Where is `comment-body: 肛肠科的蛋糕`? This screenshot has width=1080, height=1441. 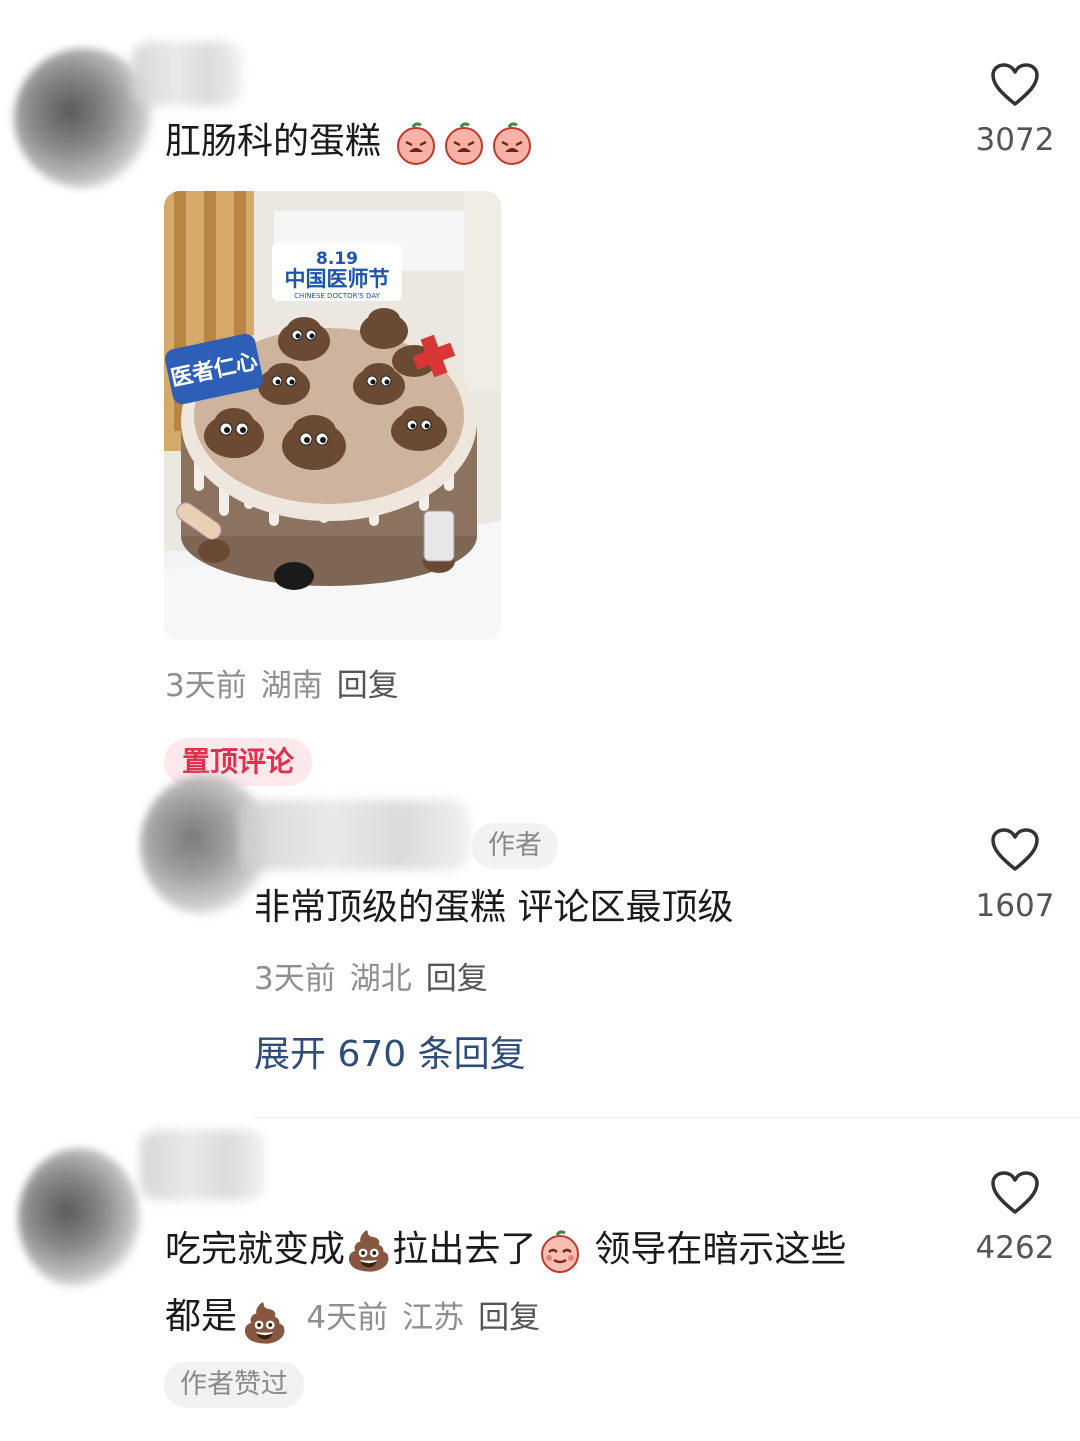 comment-body: 肛肠科的蛋糕 is located at coordinates (273, 141).